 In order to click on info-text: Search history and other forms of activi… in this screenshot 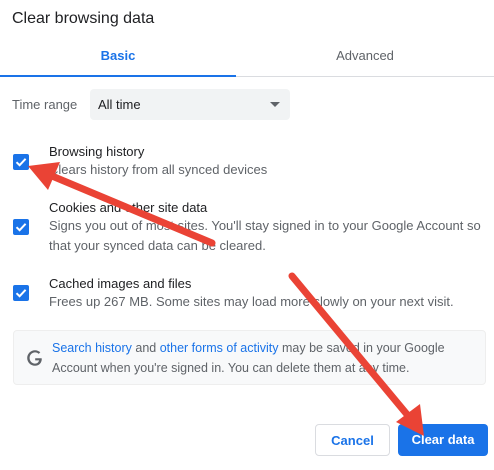, I will do `click(267, 358)`.